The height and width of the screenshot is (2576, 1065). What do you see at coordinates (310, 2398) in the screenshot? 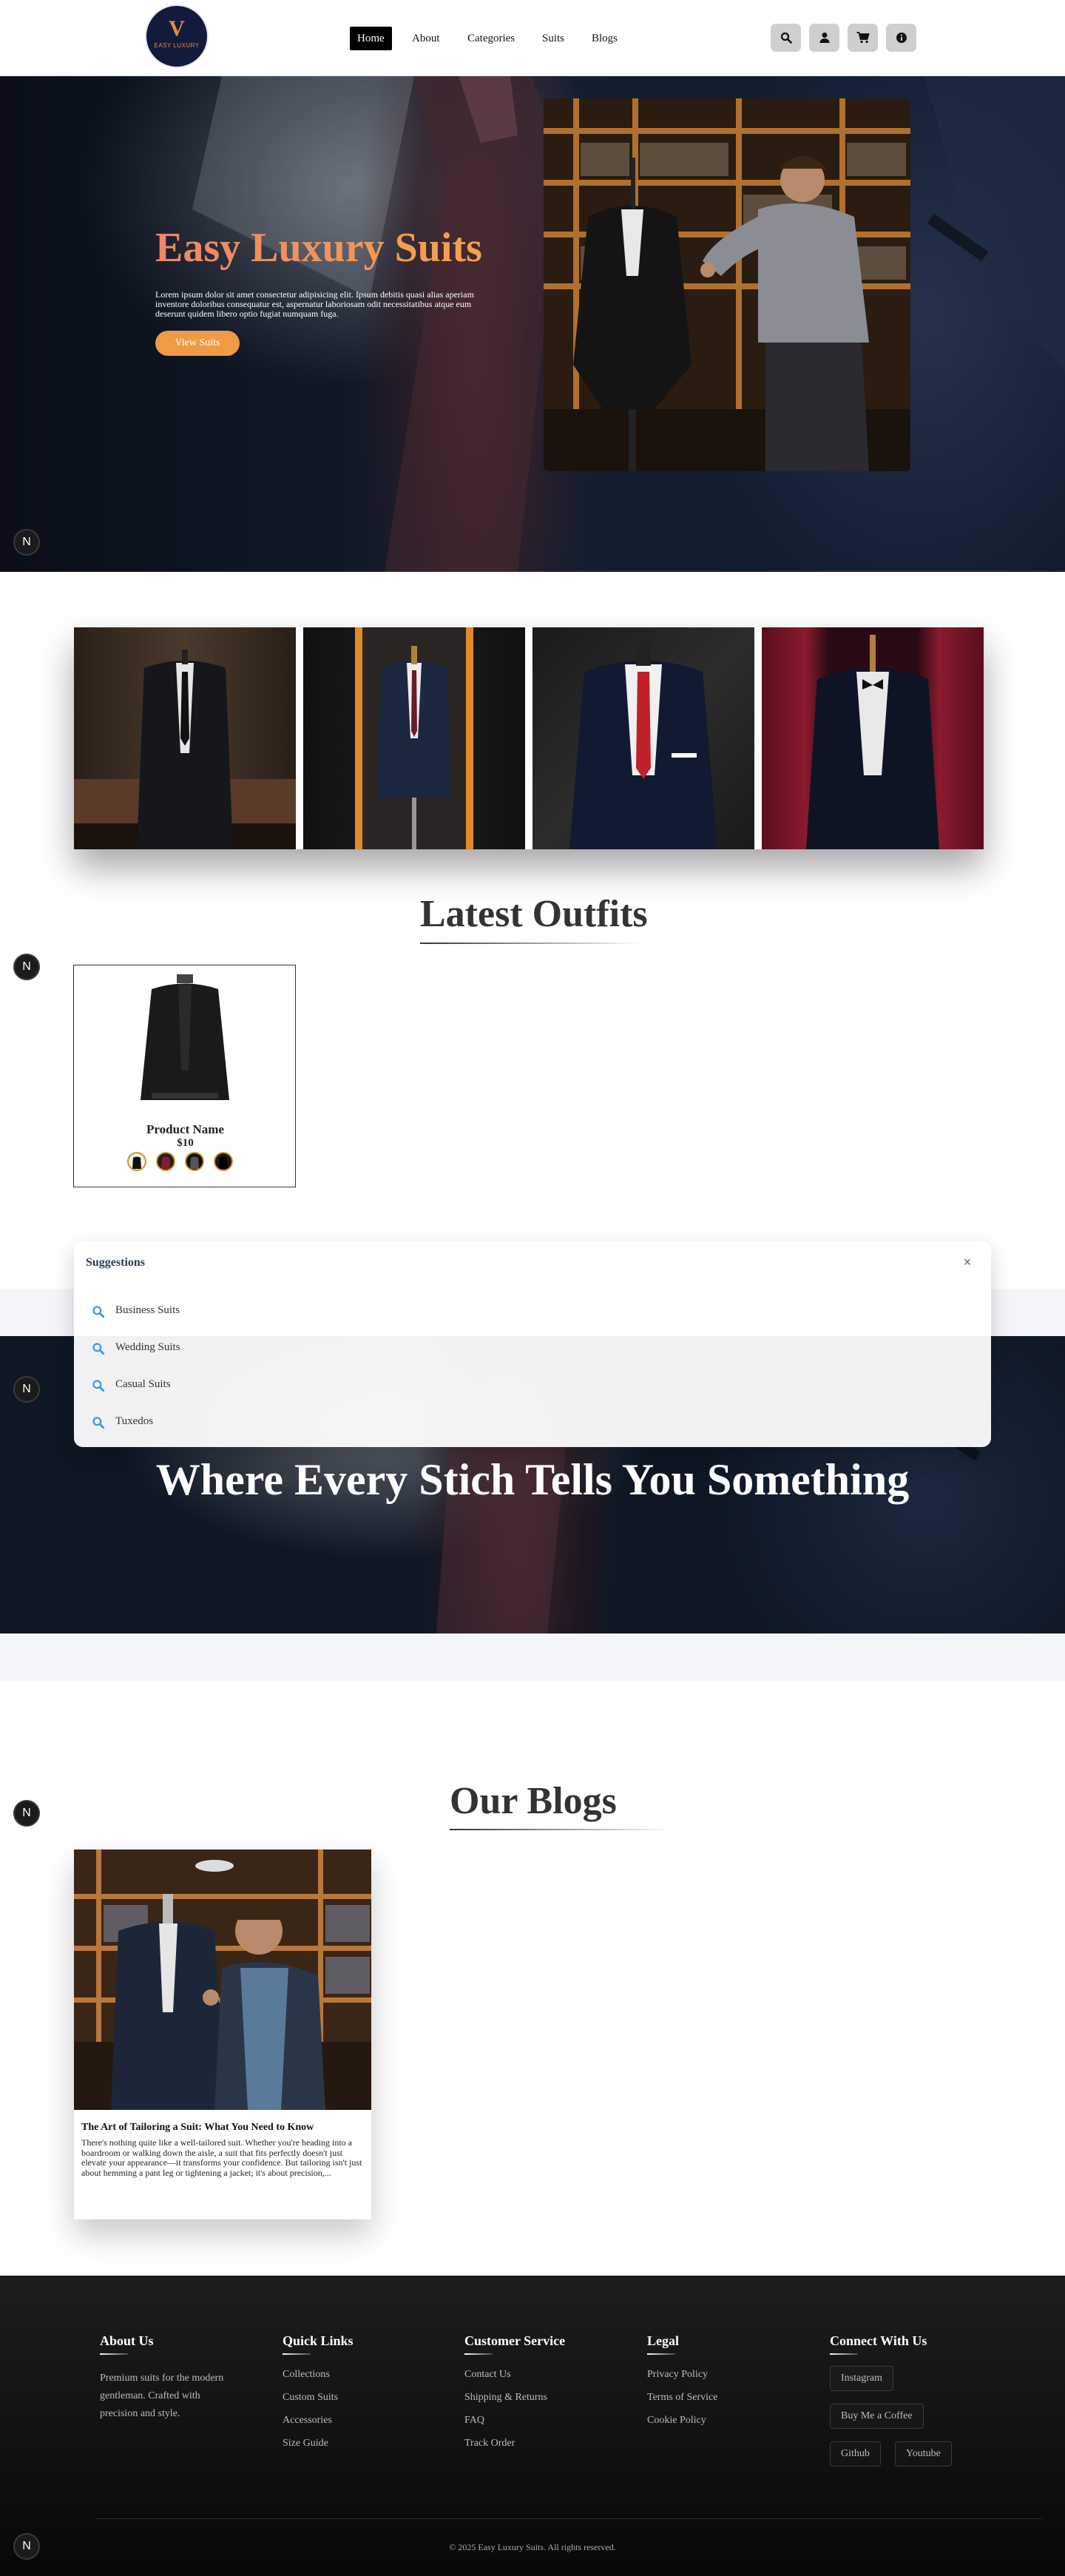
I see `footer-link-custom-suits: Custom Suits` at bounding box center [310, 2398].